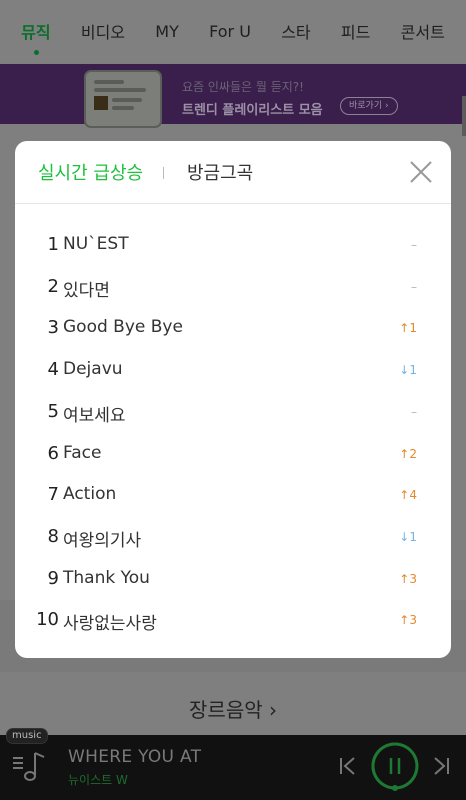  I want to click on top-nav: 뮤직 비디오 MY For U 스타 피드 콘서트, so click(233, 31).